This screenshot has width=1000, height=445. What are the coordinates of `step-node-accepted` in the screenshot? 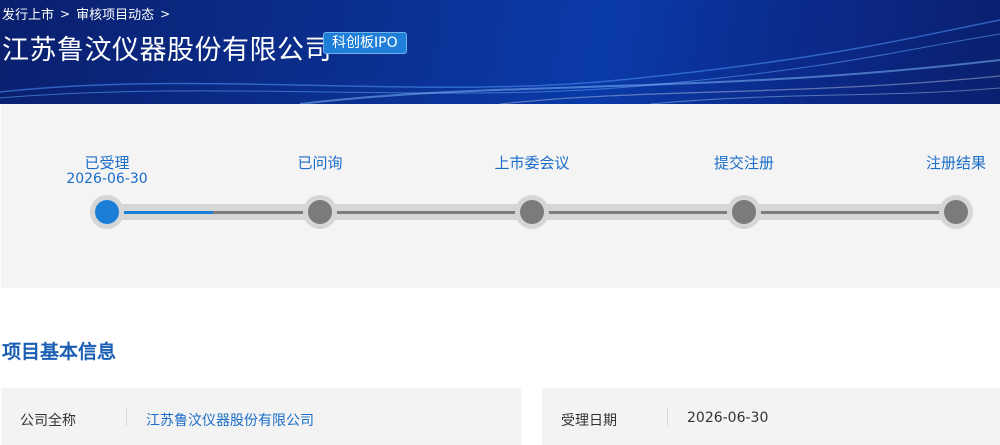 It's located at (107, 212).